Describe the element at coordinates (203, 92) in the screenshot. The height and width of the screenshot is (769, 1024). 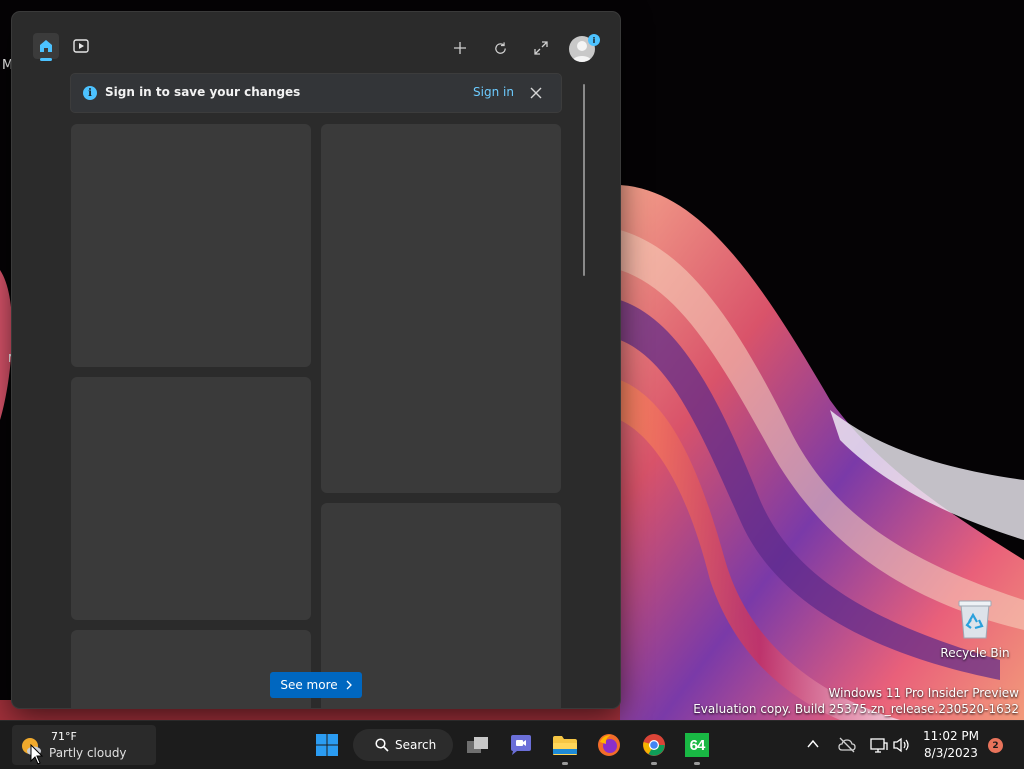
I see `signin-message: Sign in to save your changes` at that location.